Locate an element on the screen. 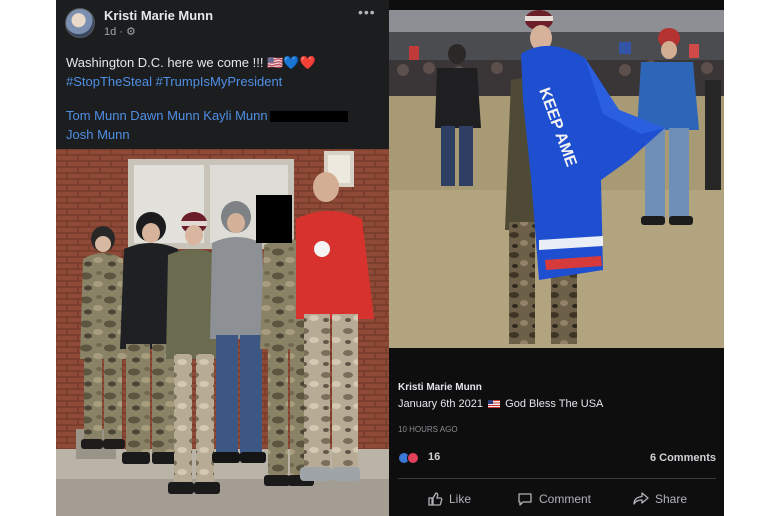 This screenshot has width=780, height=516. post-body: Washington D.C. here we come !!! 🇺🇸💙❤️ is located at coordinates (191, 62).